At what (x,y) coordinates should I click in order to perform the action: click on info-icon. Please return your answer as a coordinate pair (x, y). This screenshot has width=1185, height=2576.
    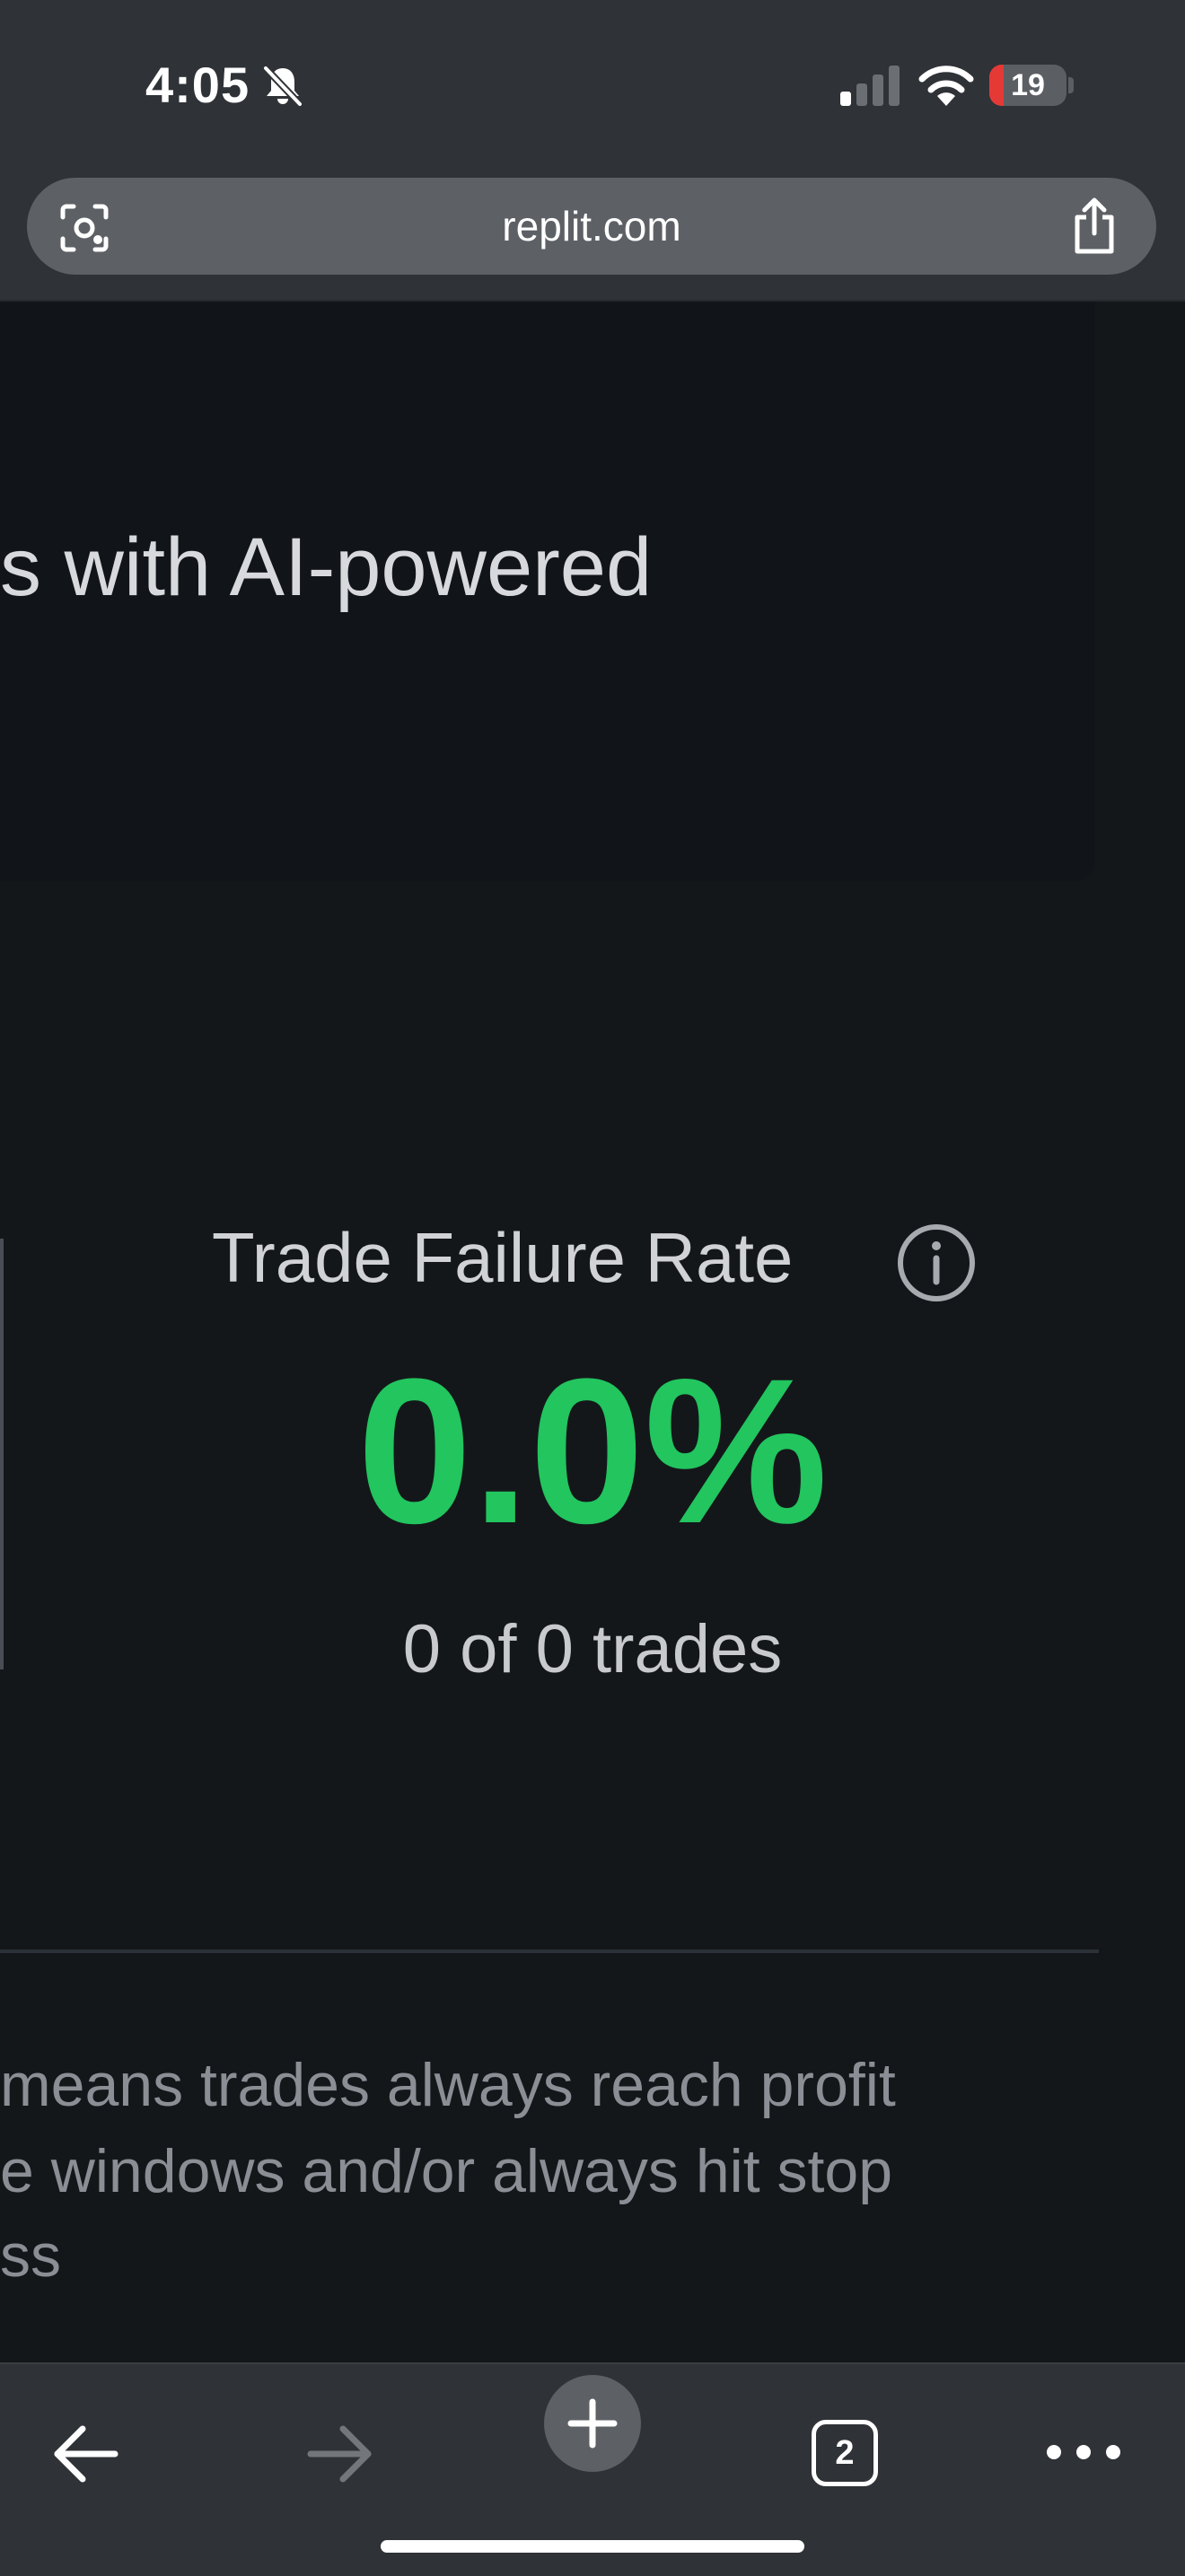
    Looking at the image, I should click on (936, 1262).